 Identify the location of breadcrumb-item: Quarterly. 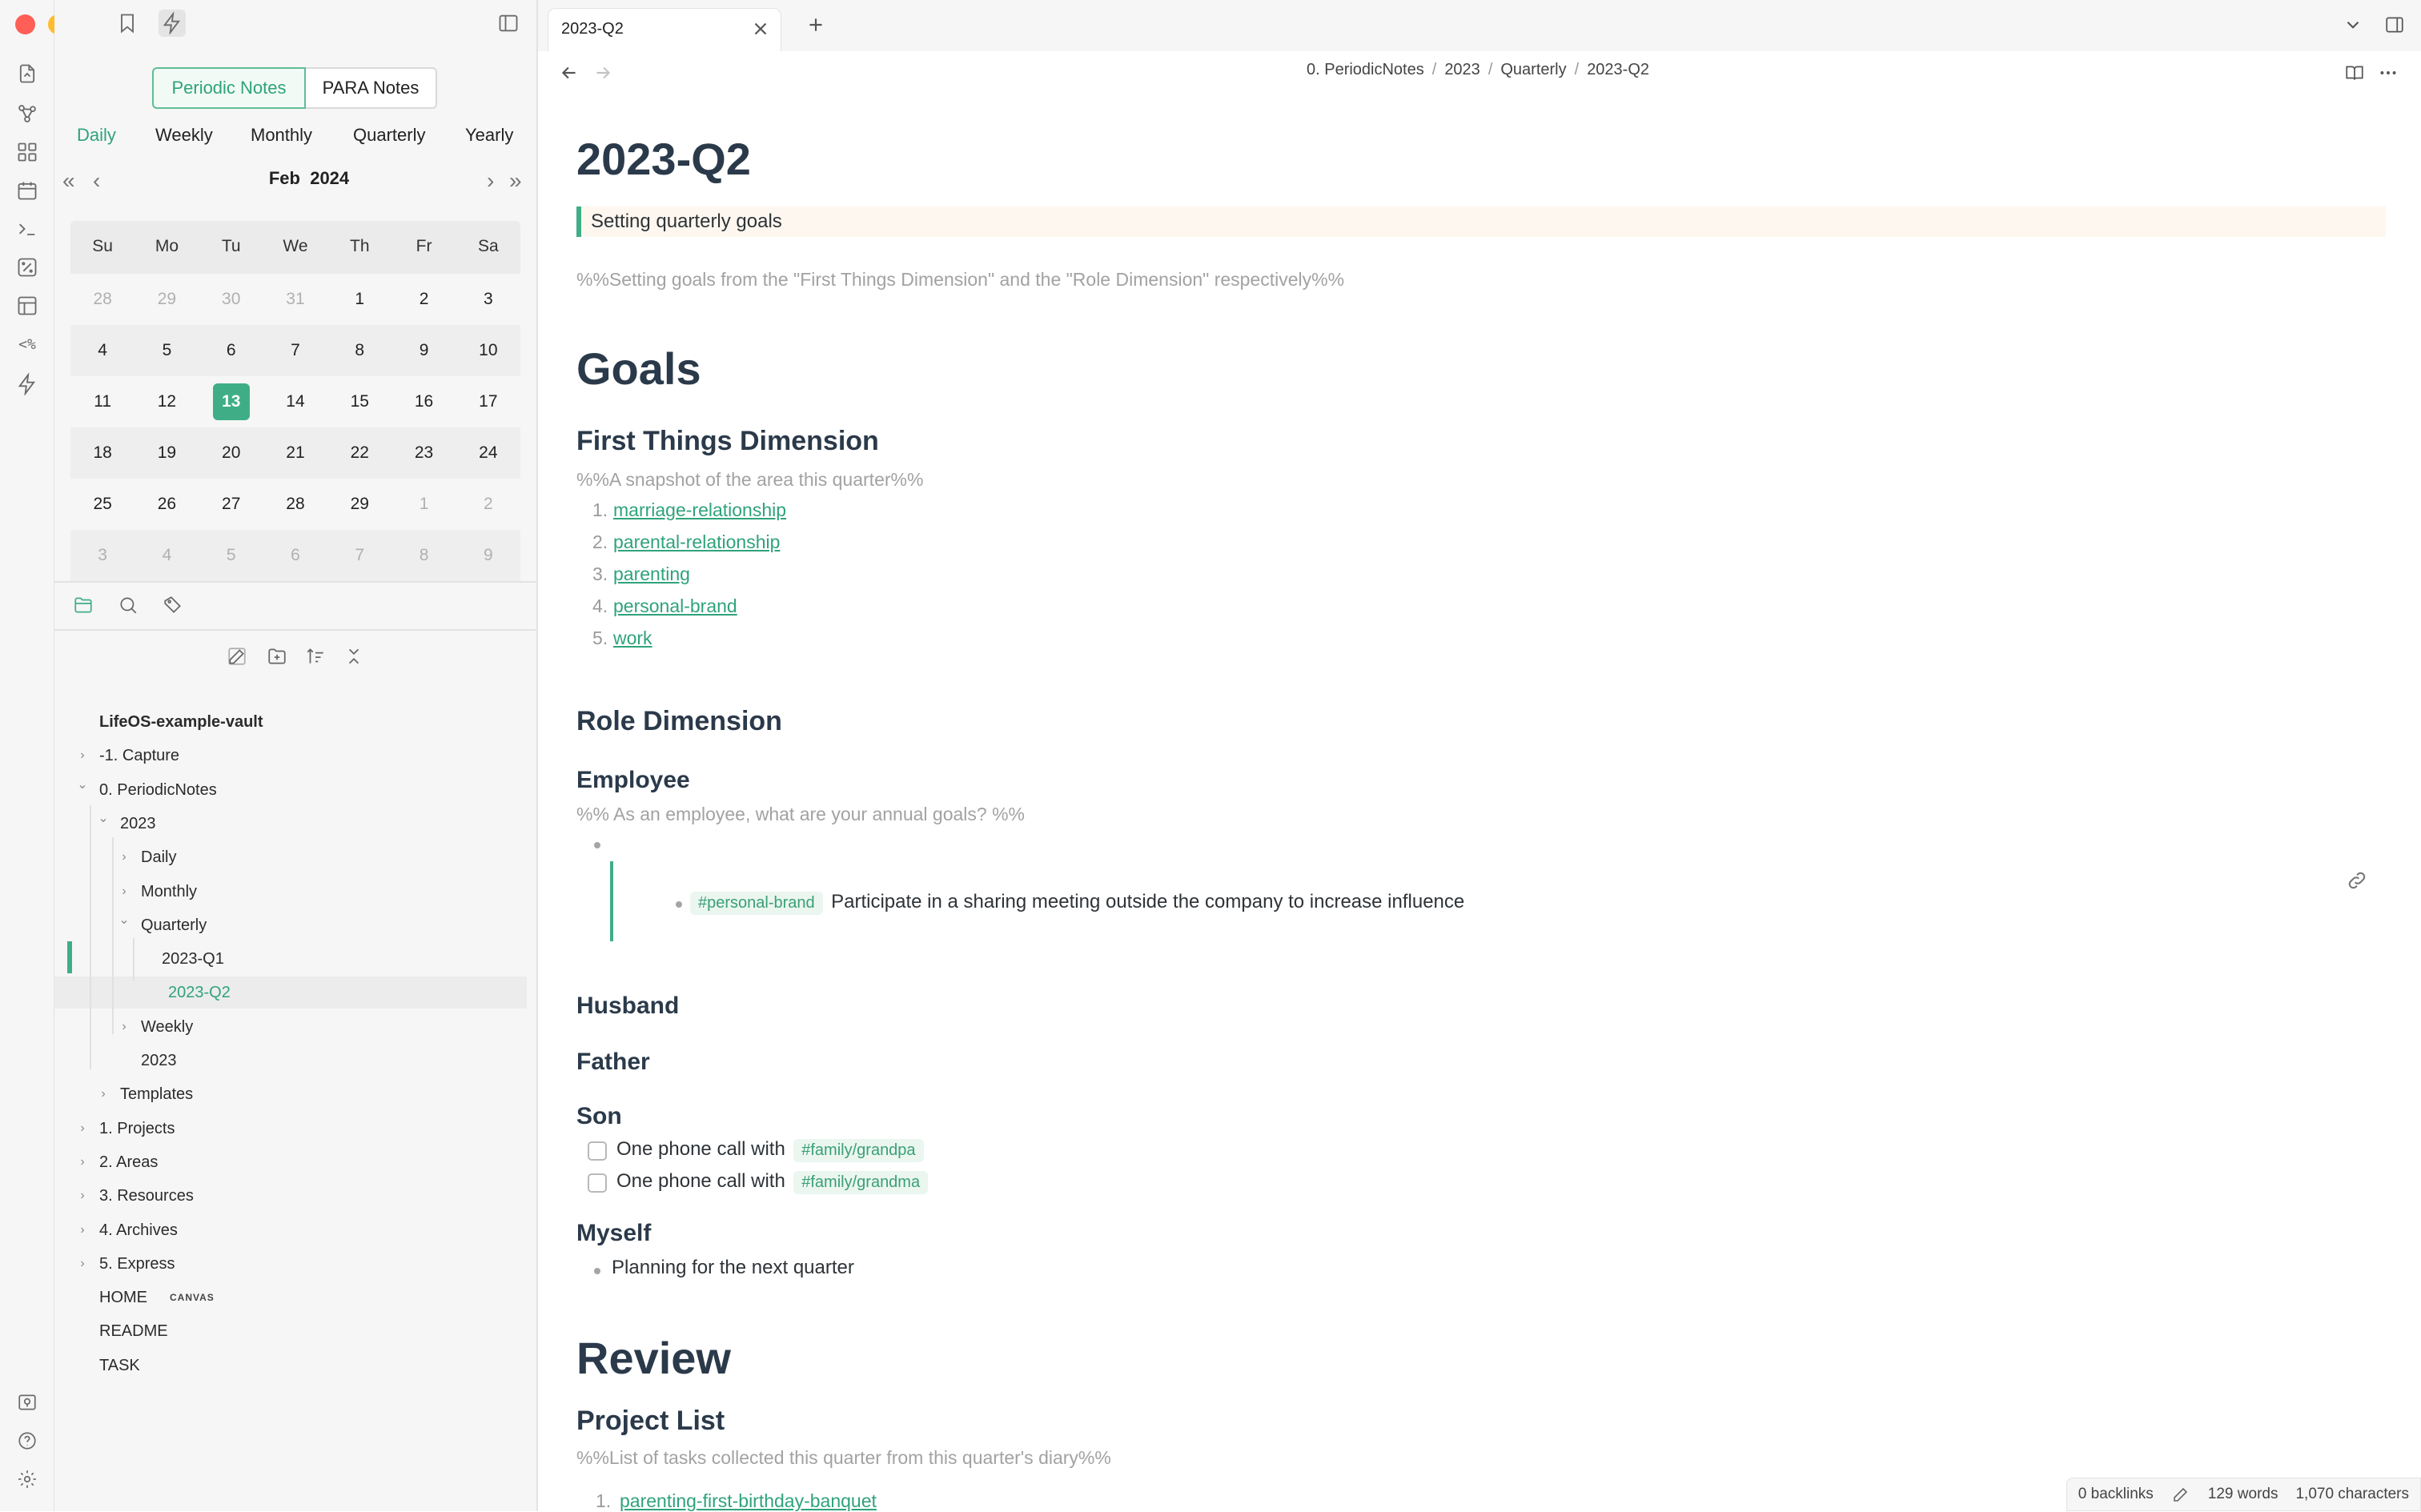
(1533, 69).